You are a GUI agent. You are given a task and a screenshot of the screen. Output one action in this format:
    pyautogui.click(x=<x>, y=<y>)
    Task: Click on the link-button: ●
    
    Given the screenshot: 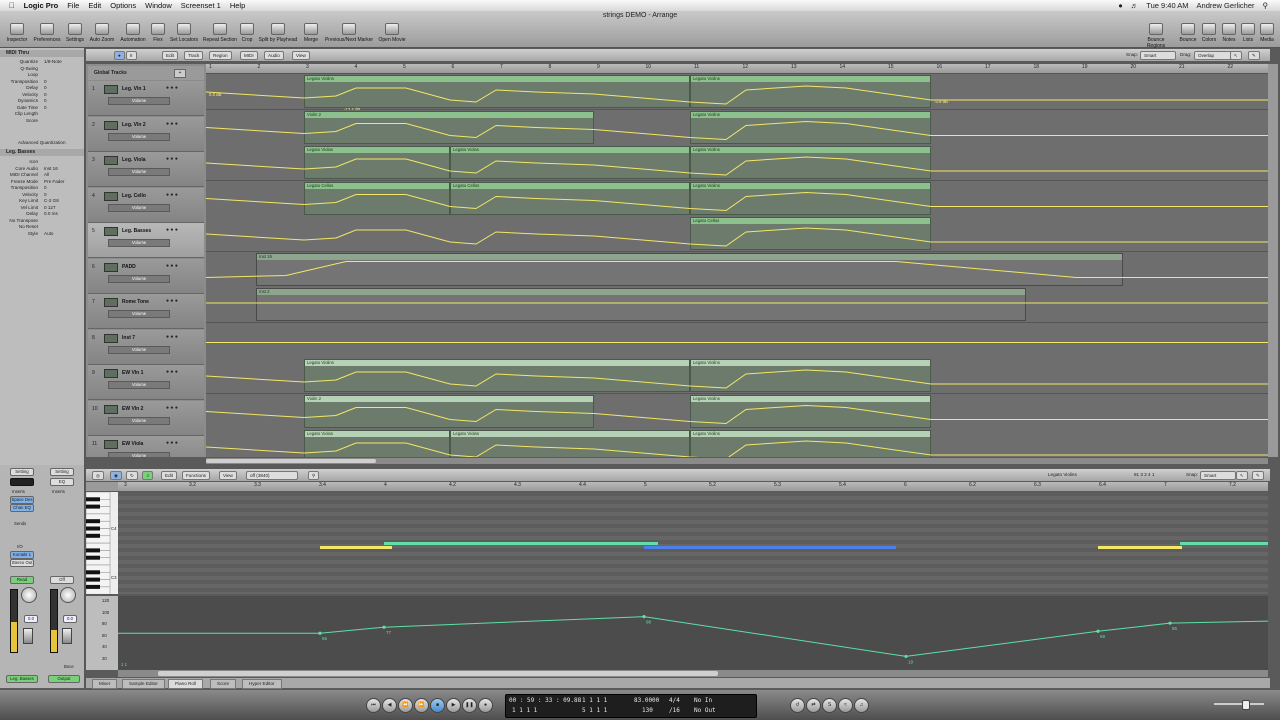 What is the action you would take?
    pyautogui.click(x=119, y=55)
    